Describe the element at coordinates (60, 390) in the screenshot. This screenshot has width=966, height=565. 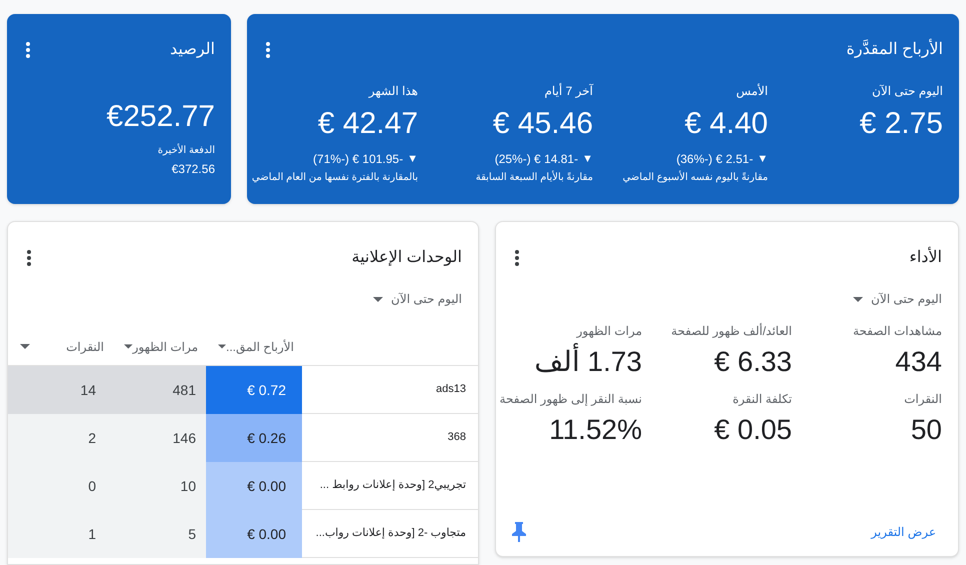
I see `table-cell: 14` at that location.